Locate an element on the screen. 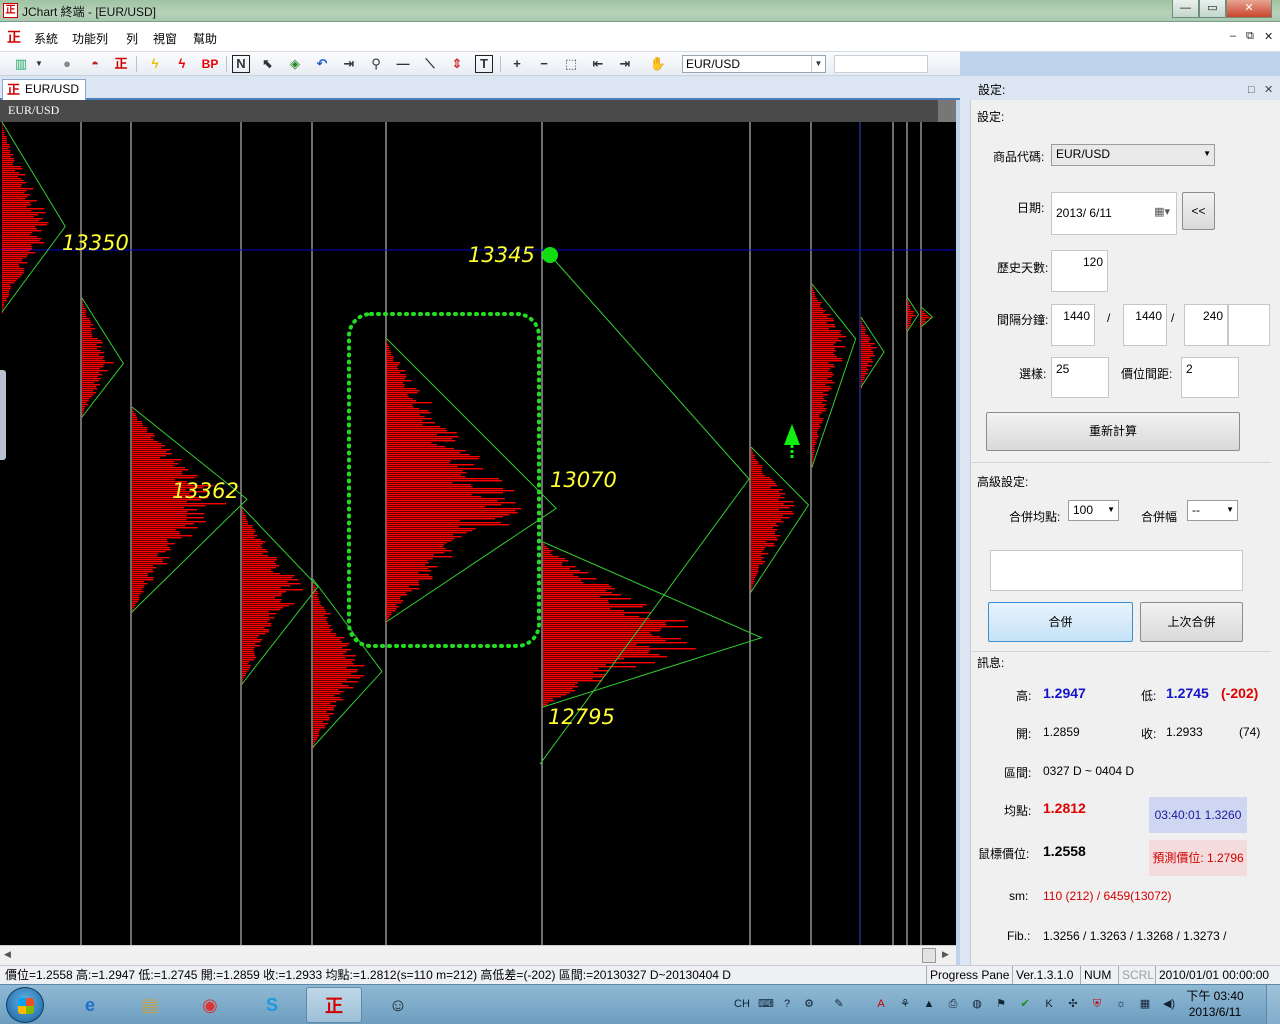  recalculate-button: 重新計算 is located at coordinates (1113, 431).